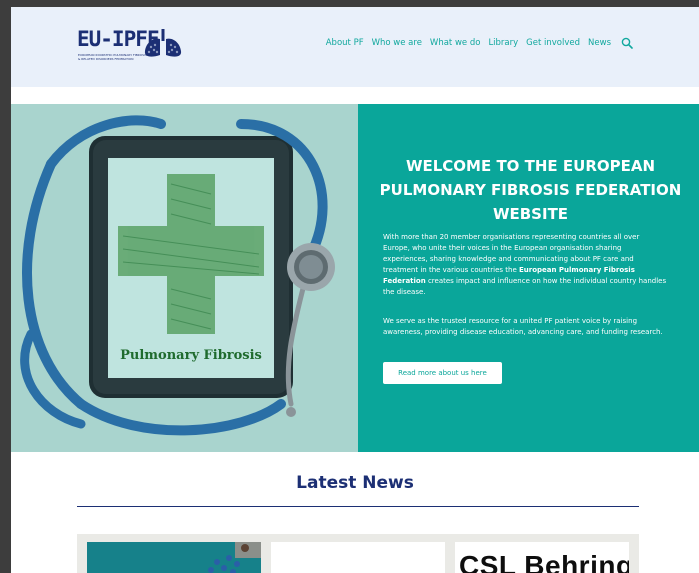  What do you see at coordinates (627, 43) in the screenshot?
I see `search-icon` at bounding box center [627, 43].